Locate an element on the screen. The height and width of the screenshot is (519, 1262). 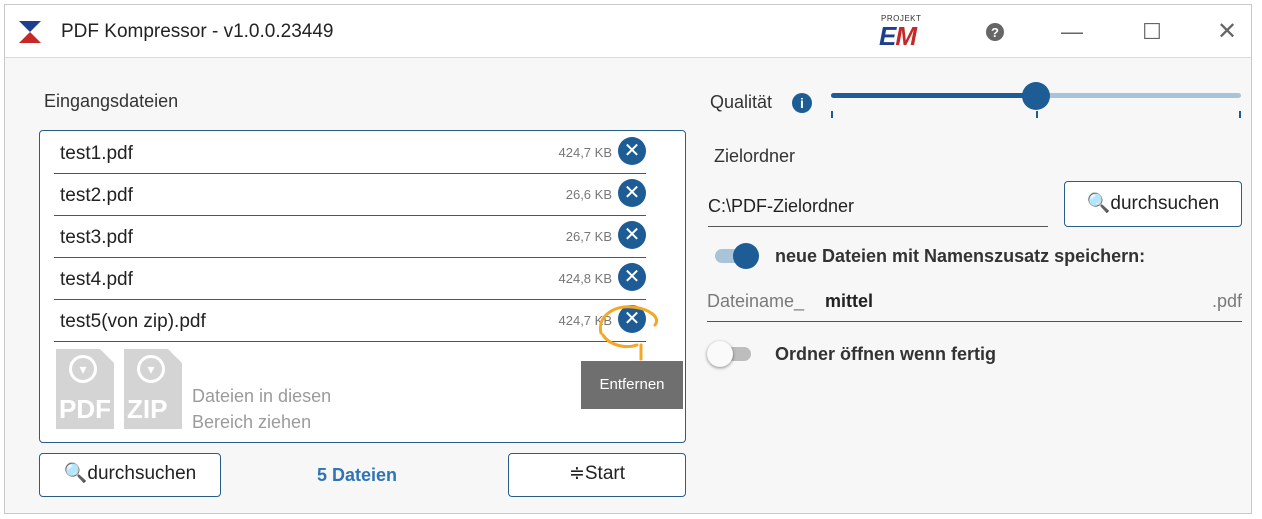
file-row: test2.pdf 26,6 KB ✕ is located at coordinates (350, 194).